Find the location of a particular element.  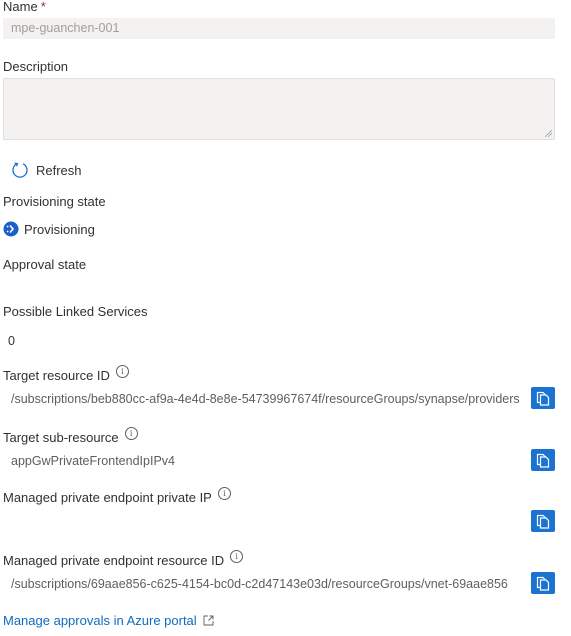

refresh-label: Refresh is located at coordinates (59, 170).